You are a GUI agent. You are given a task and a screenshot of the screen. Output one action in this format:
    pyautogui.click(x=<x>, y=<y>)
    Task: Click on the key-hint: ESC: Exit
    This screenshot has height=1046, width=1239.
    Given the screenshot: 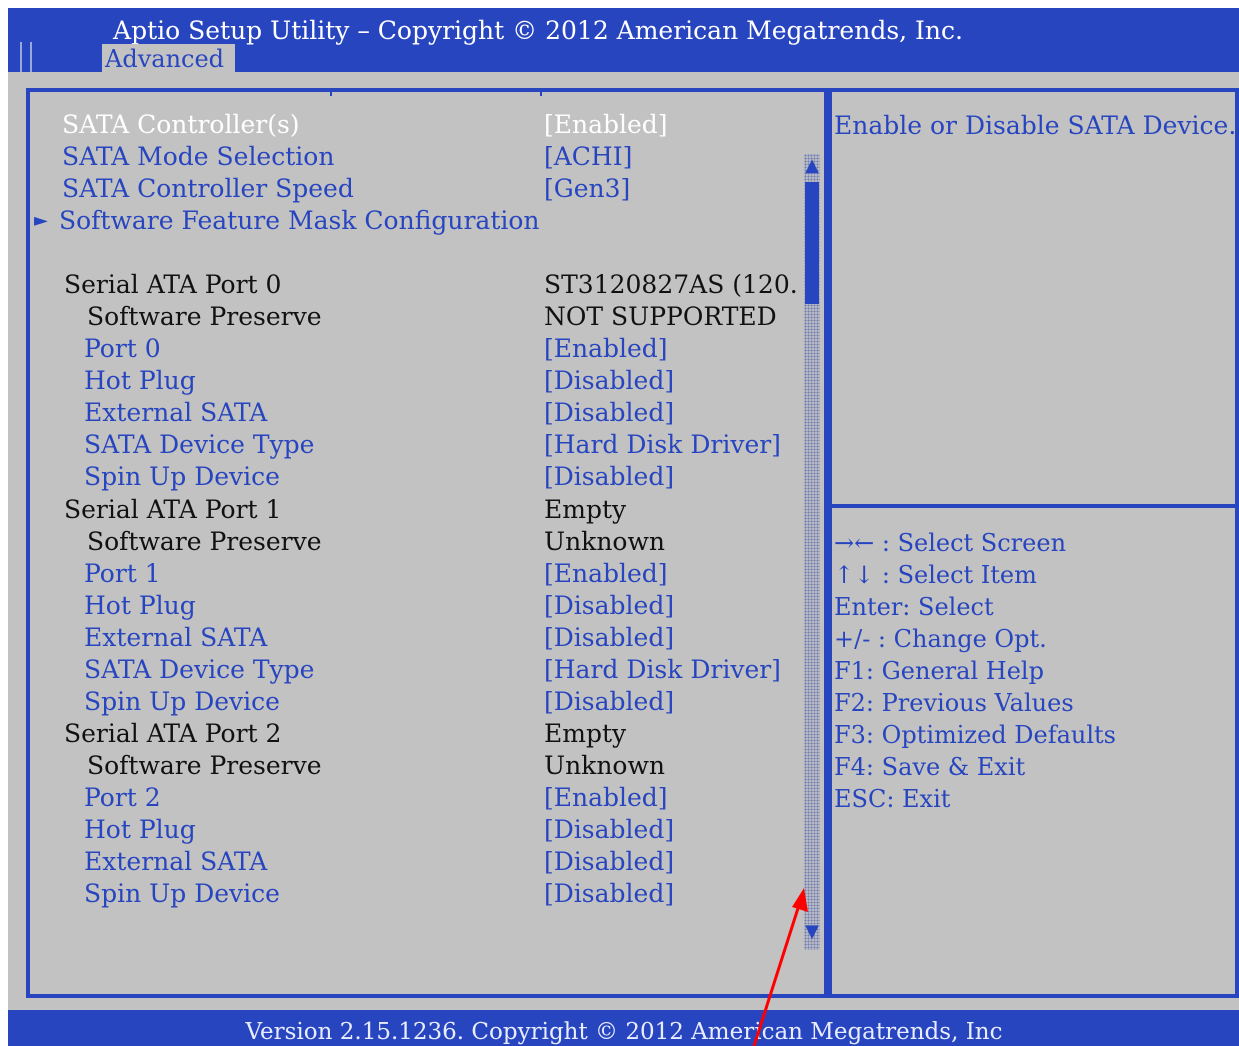 What is the action you would take?
    pyautogui.click(x=892, y=799)
    